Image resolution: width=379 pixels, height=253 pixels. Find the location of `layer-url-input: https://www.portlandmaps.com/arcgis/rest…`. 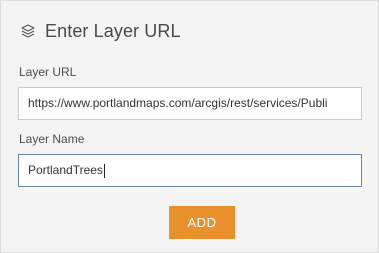

layer-url-input: https://www.portlandmaps.com/arcgis/rest… is located at coordinates (190, 103).